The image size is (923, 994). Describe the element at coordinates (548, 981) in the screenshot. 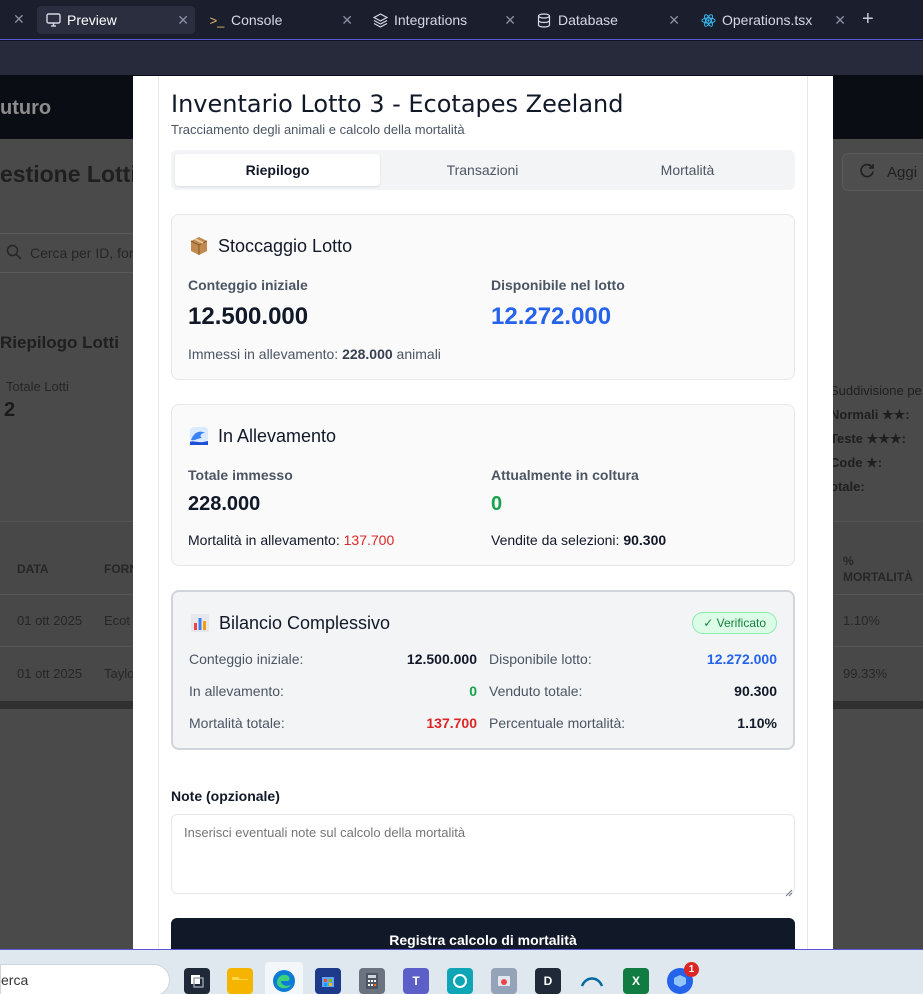

I see `app-d-icon: D` at that location.